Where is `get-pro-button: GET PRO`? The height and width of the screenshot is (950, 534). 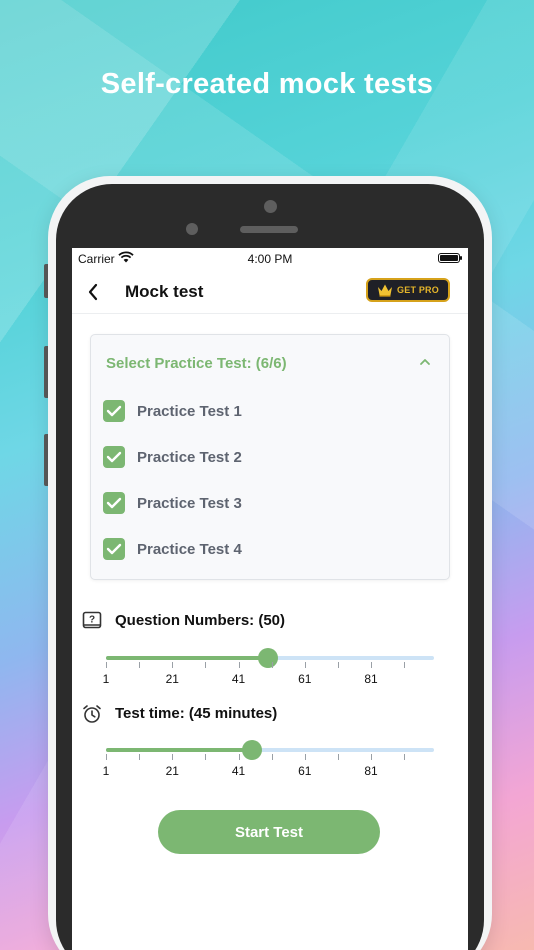
get-pro-button: GET PRO is located at coordinates (408, 290).